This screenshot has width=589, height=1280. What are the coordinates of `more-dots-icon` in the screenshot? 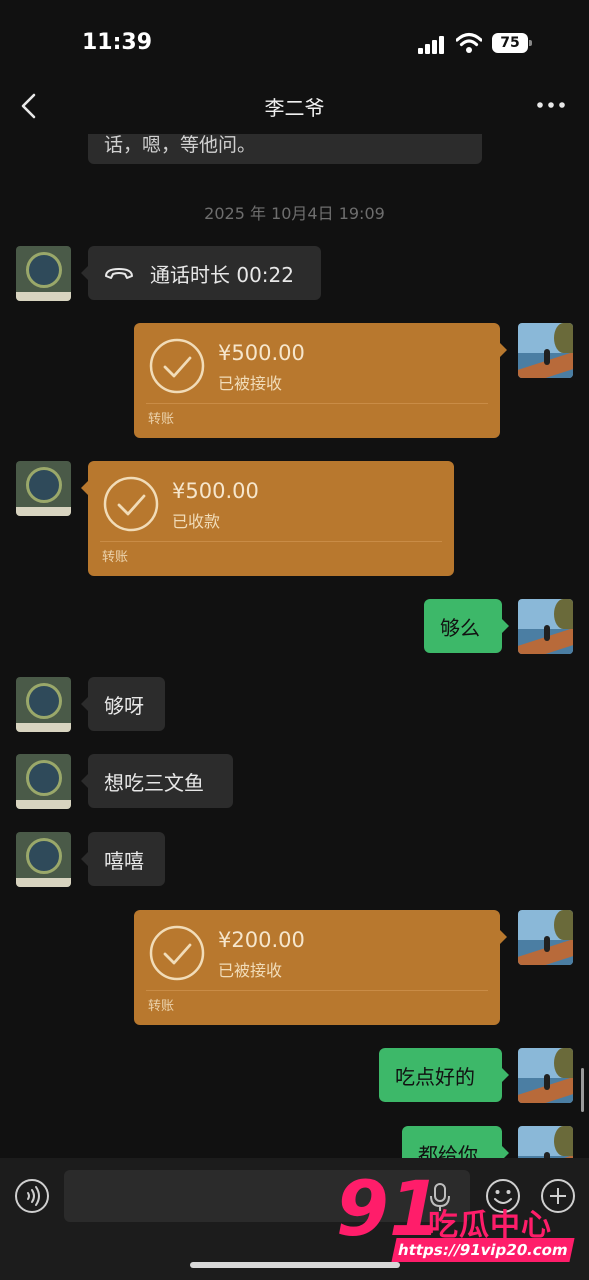 It's located at (551, 105).